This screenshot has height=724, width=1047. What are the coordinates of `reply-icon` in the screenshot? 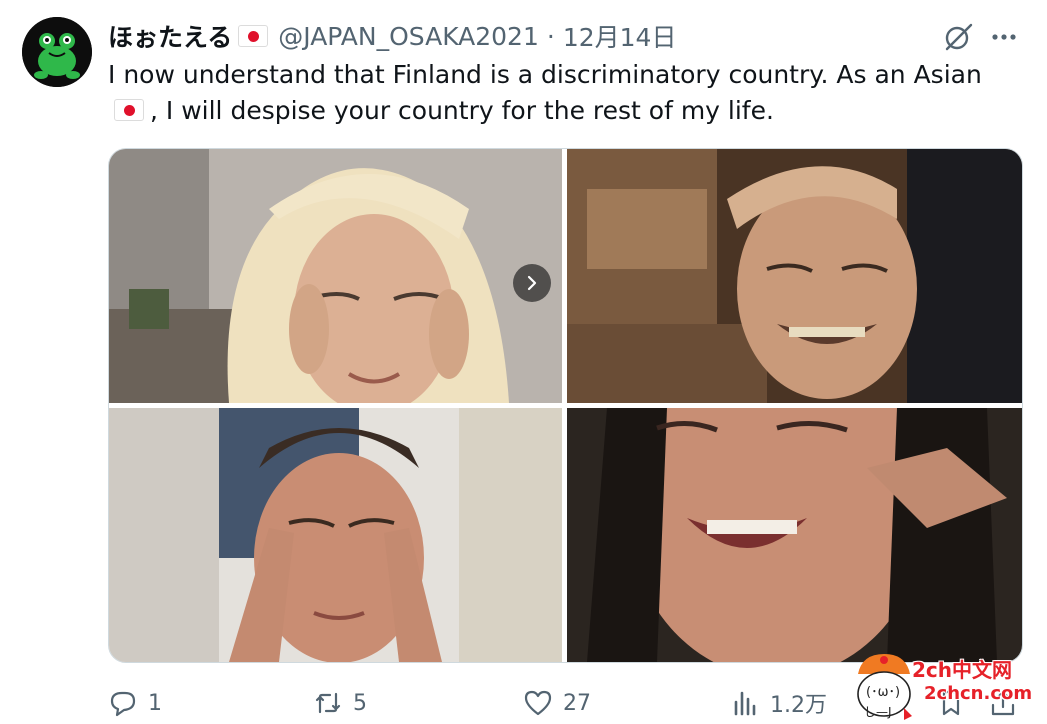 It's located at (123, 704).